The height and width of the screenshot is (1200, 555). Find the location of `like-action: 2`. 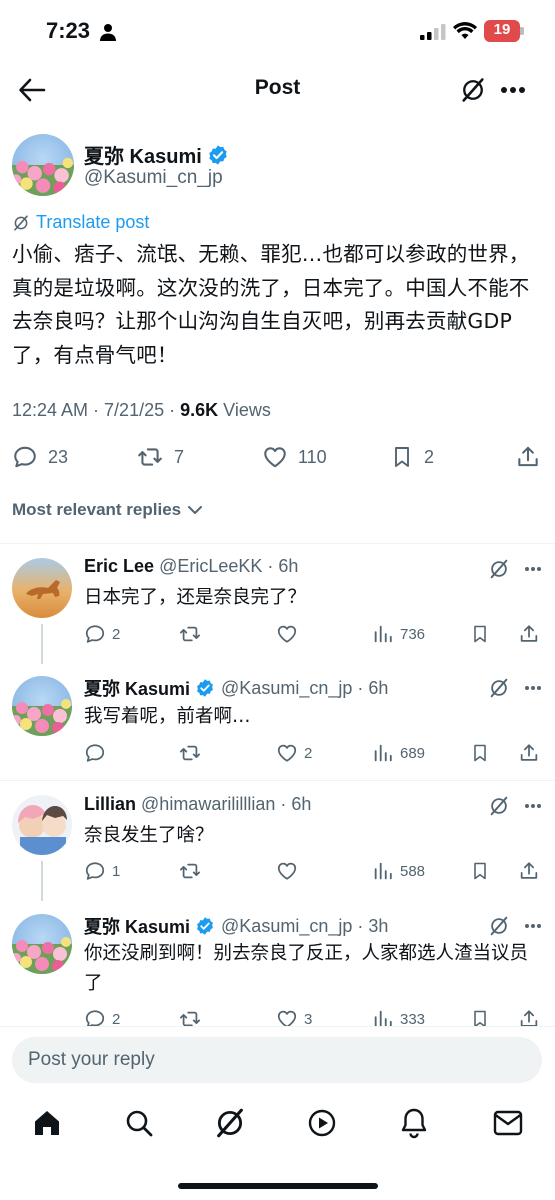

like-action: 2 is located at coordinates (294, 753).